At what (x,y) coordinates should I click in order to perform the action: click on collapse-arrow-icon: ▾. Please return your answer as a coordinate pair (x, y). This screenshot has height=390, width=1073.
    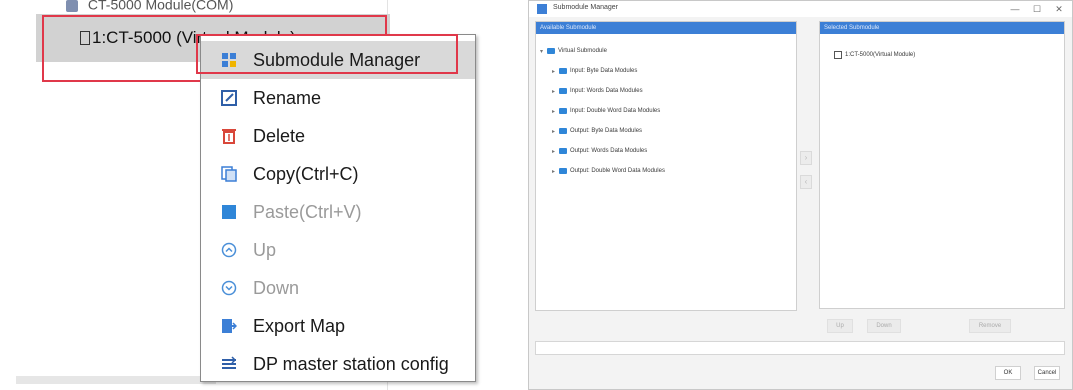
    Looking at the image, I should click on (542, 51).